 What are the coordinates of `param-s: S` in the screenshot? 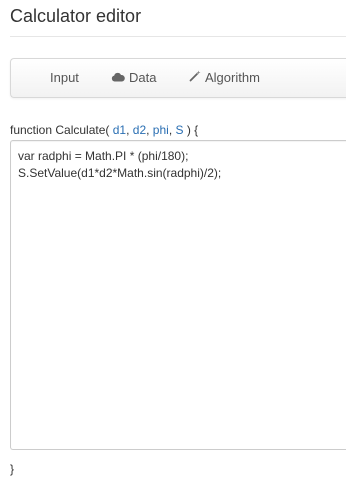 It's located at (179, 130).